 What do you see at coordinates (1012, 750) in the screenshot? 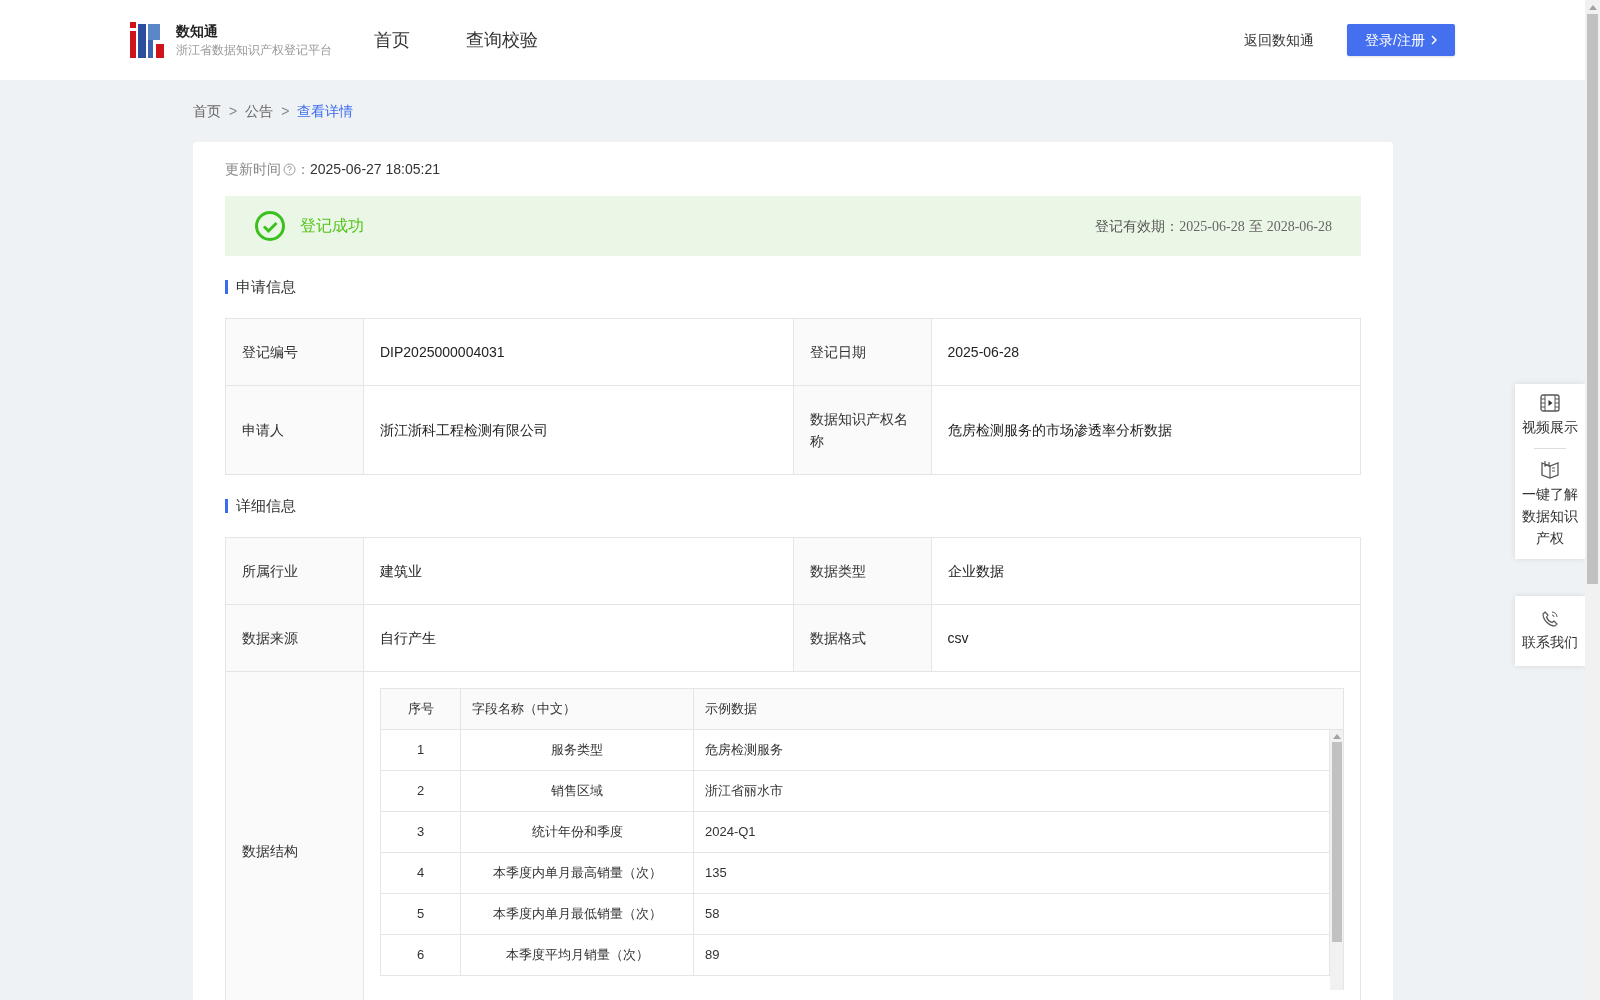
I see `table-cell: 危房检测服务` at bounding box center [1012, 750].